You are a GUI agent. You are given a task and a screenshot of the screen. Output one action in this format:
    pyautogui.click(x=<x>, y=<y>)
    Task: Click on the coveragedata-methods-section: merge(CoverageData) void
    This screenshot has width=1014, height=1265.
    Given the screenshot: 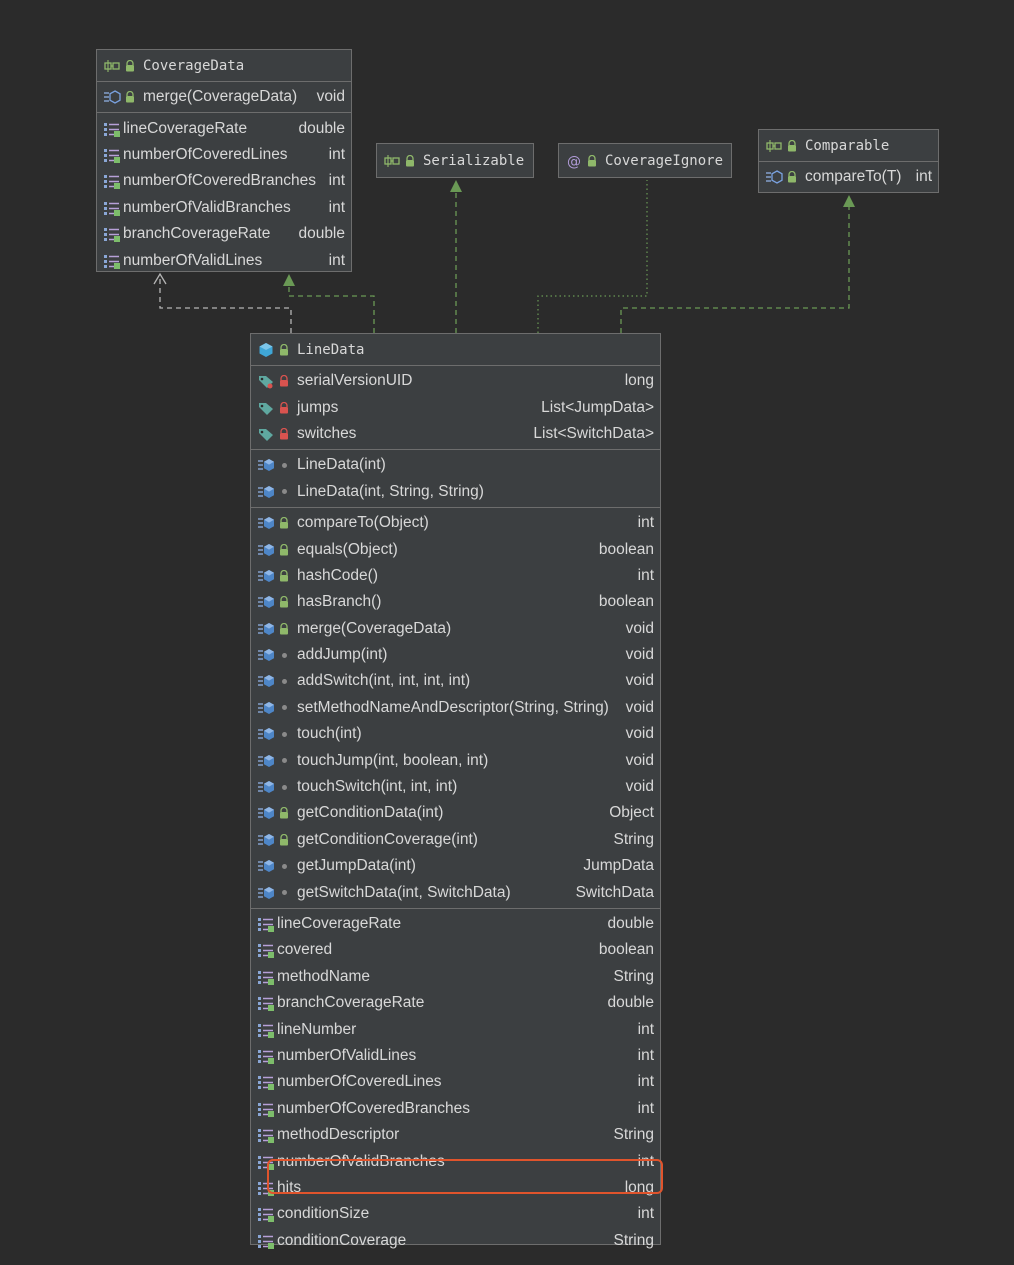 What is the action you would take?
    pyautogui.click(x=224, y=98)
    